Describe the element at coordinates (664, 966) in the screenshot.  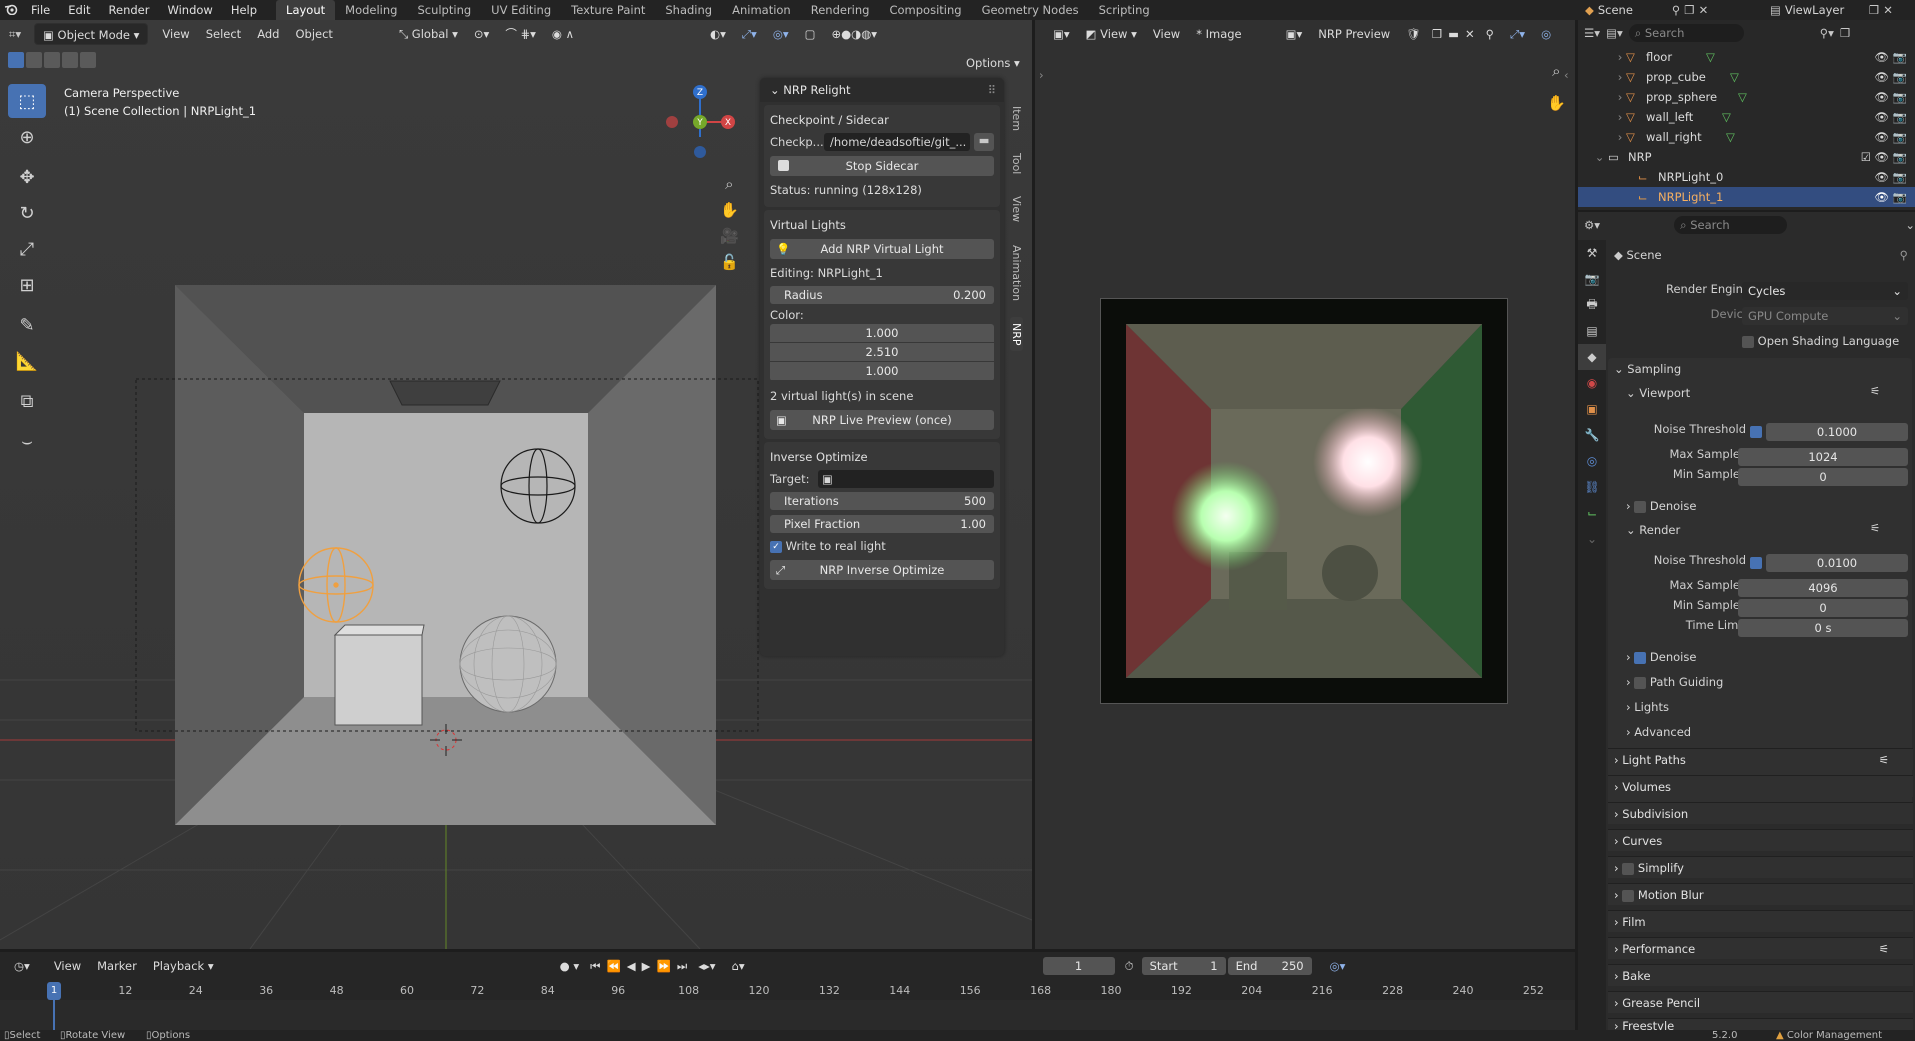
I see `jump-keyframe-forward-icon: ⏩` at that location.